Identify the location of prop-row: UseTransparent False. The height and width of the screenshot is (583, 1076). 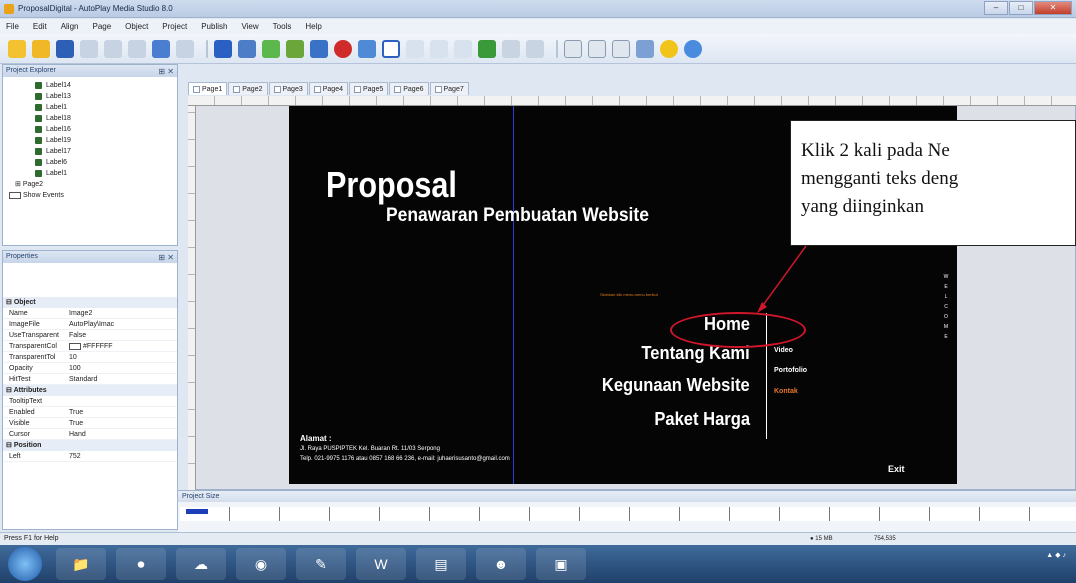
(90, 335).